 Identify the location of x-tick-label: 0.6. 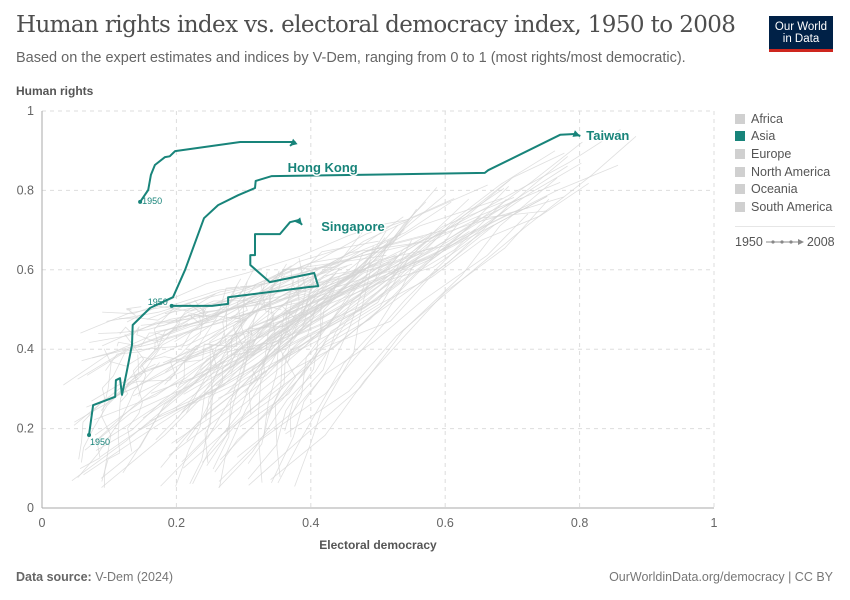
(445, 523).